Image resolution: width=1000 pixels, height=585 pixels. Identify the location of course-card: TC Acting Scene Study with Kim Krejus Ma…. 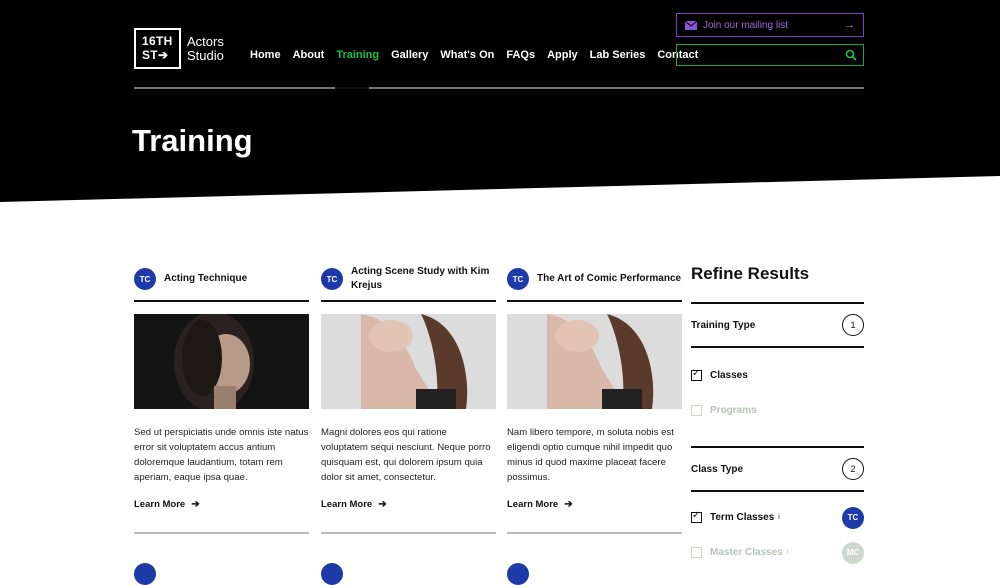
(408, 423).